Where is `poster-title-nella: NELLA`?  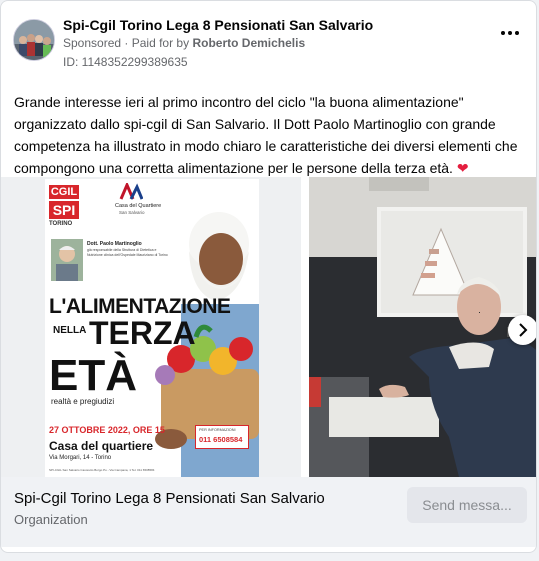 poster-title-nella: NELLA is located at coordinates (70, 330).